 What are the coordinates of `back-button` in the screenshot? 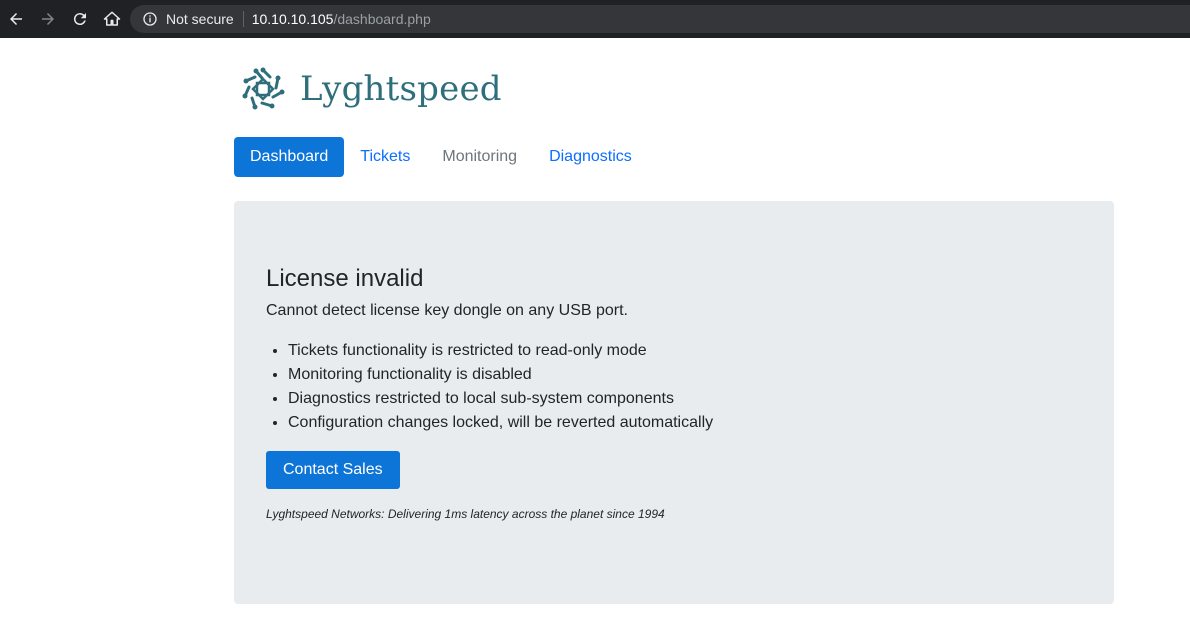 It's located at (16, 19).